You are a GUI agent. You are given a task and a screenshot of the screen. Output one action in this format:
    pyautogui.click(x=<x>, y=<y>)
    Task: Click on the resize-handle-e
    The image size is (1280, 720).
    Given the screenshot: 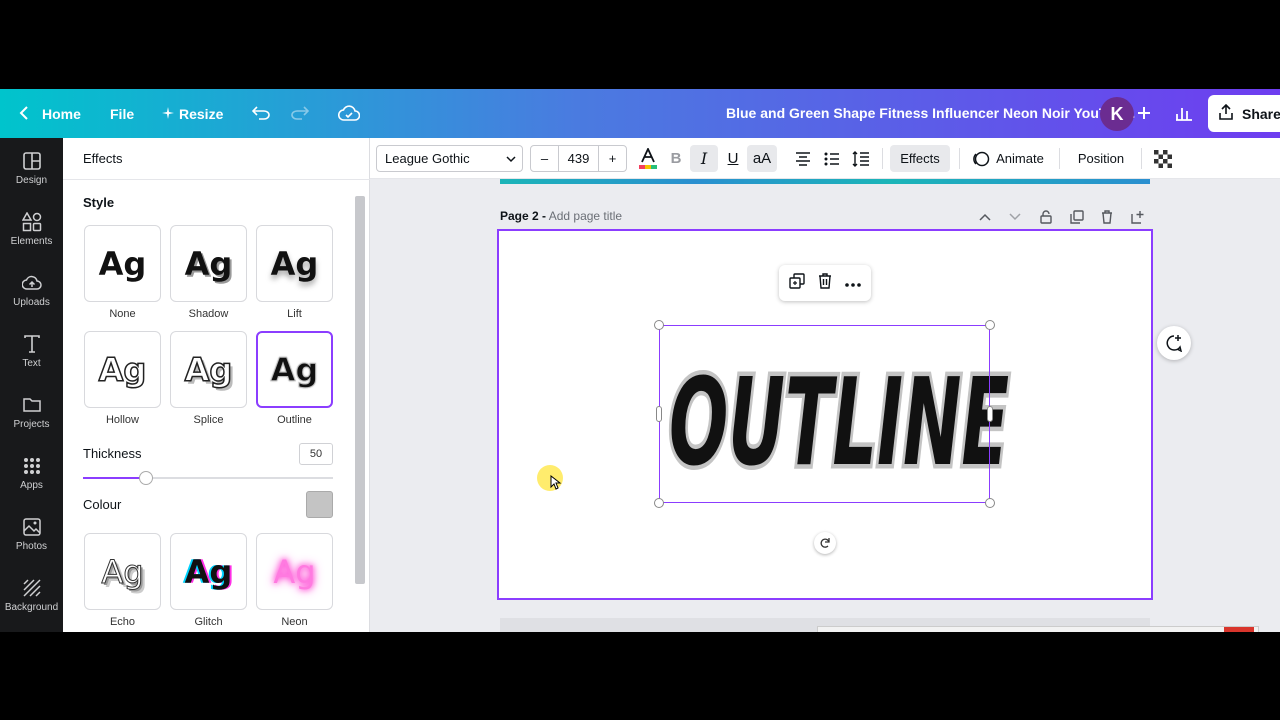 What is the action you would take?
    pyautogui.click(x=990, y=414)
    